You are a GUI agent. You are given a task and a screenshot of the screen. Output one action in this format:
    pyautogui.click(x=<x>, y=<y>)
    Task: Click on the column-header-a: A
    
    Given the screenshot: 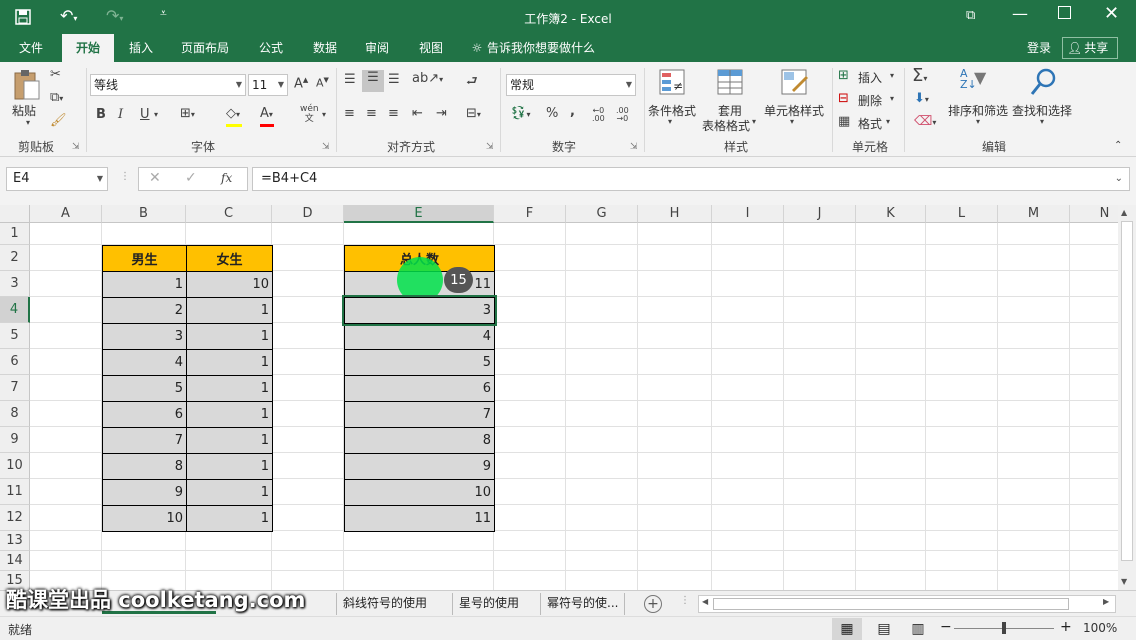 What is the action you would take?
    pyautogui.click(x=66, y=214)
    